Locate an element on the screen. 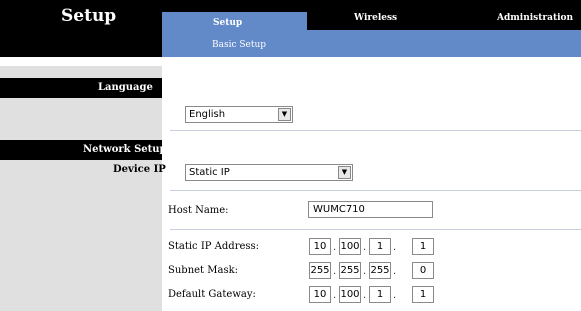 This screenshot has width=581, height=311. subnet-octet-1: 255 is located at coordinates (320, 270).